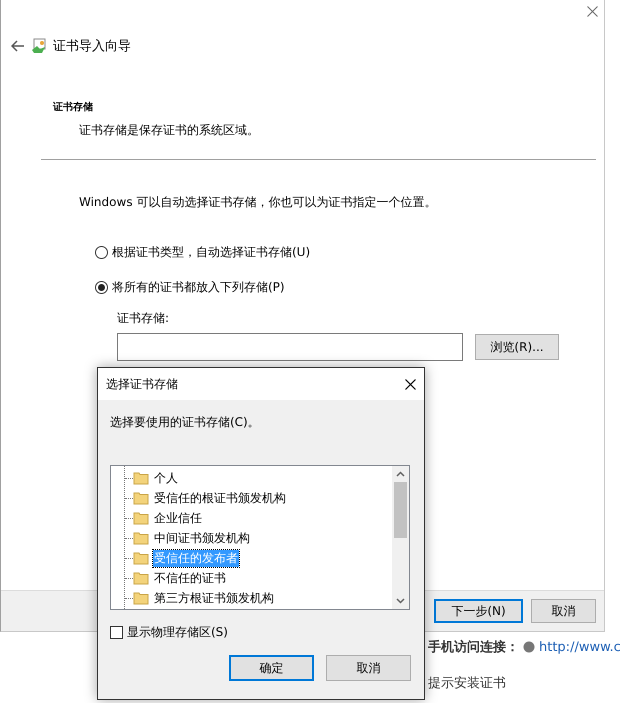  Describe the element at coordinates (202, 538) in the screenshot. I see `tree-item: 中间证书颁发机构` at that location.